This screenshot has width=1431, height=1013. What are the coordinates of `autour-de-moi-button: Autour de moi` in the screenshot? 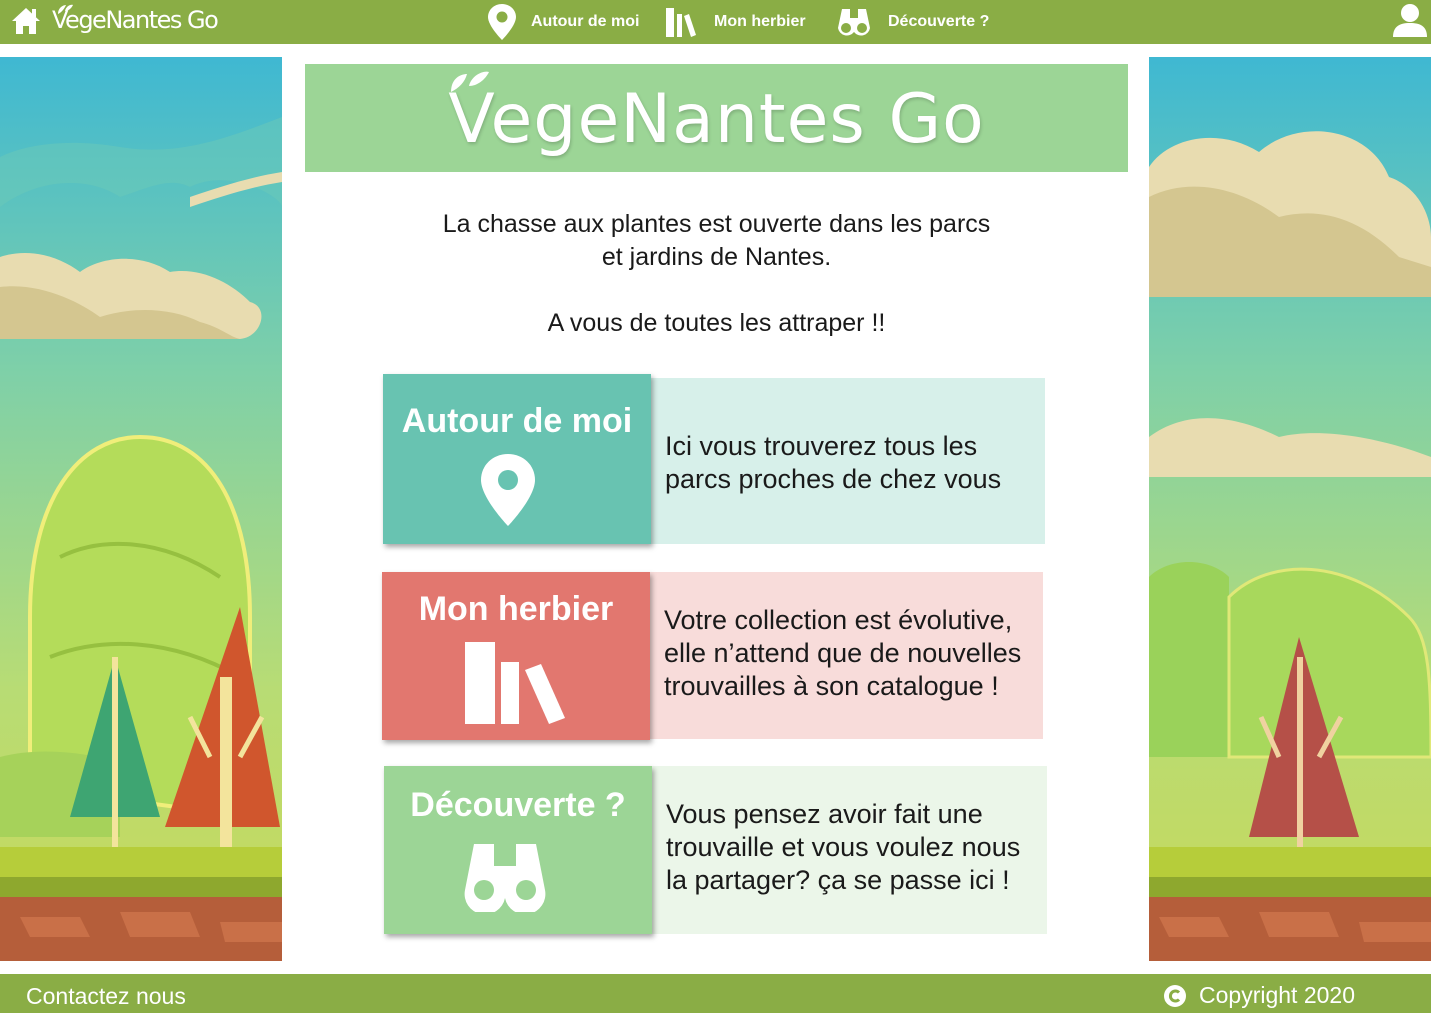 It's located at (517, 459).